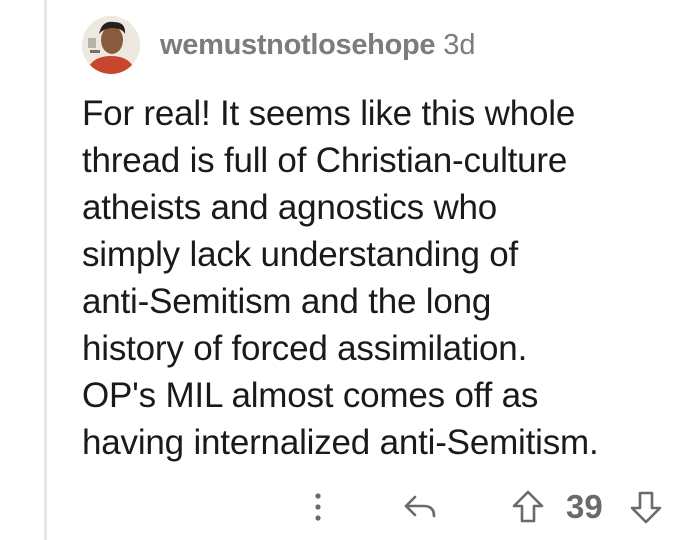 The height and width of the screenshot is (540, 700). What do you see at coordinates (340, 442) in the screenshot?
I see `comment-body-line: having internalized anti-Semitism.` at bounding box center [340, 442].